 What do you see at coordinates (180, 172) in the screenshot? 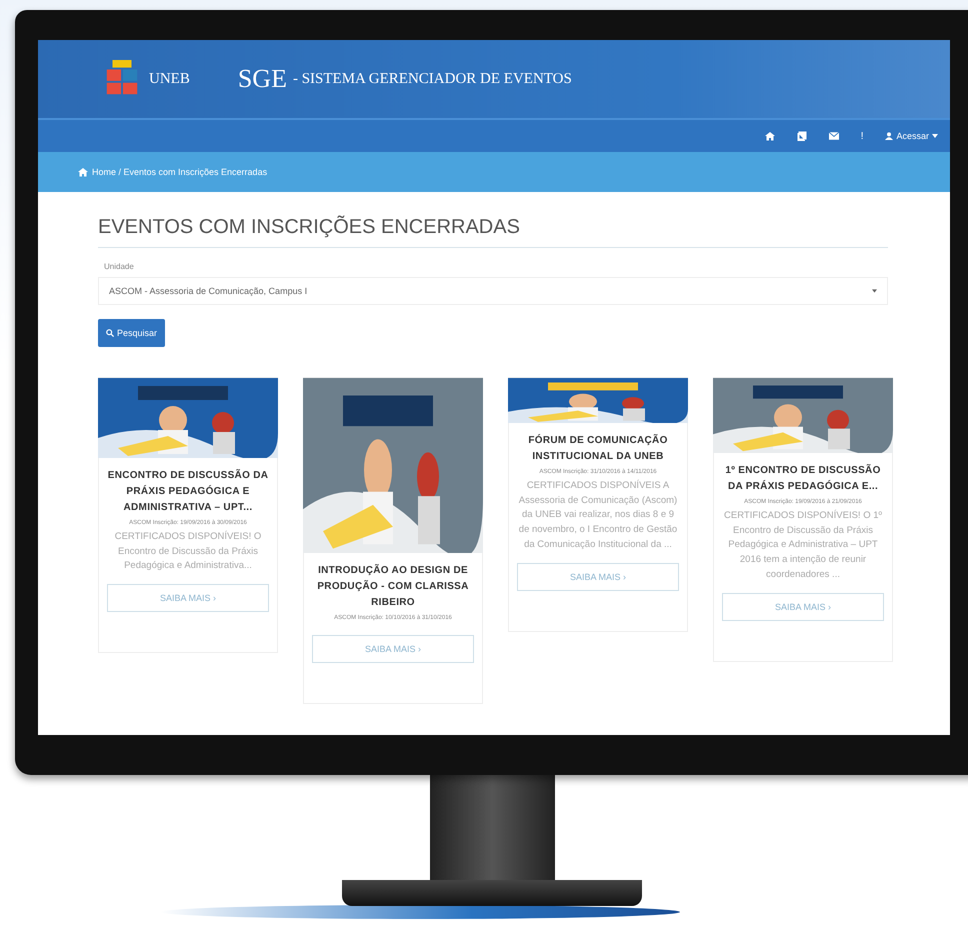
I see `breadcrumb: Home / Eventos com Inscrições Encerradas` at bounding box center [180, 172].